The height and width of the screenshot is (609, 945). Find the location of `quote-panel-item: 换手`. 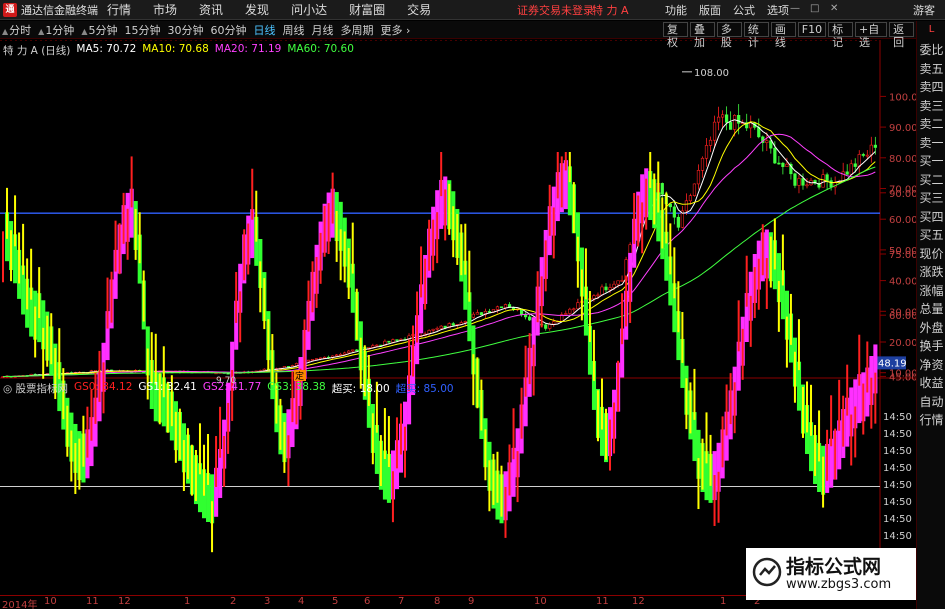

quote-panel-item: 换手 is located at coordinates (931, 346).